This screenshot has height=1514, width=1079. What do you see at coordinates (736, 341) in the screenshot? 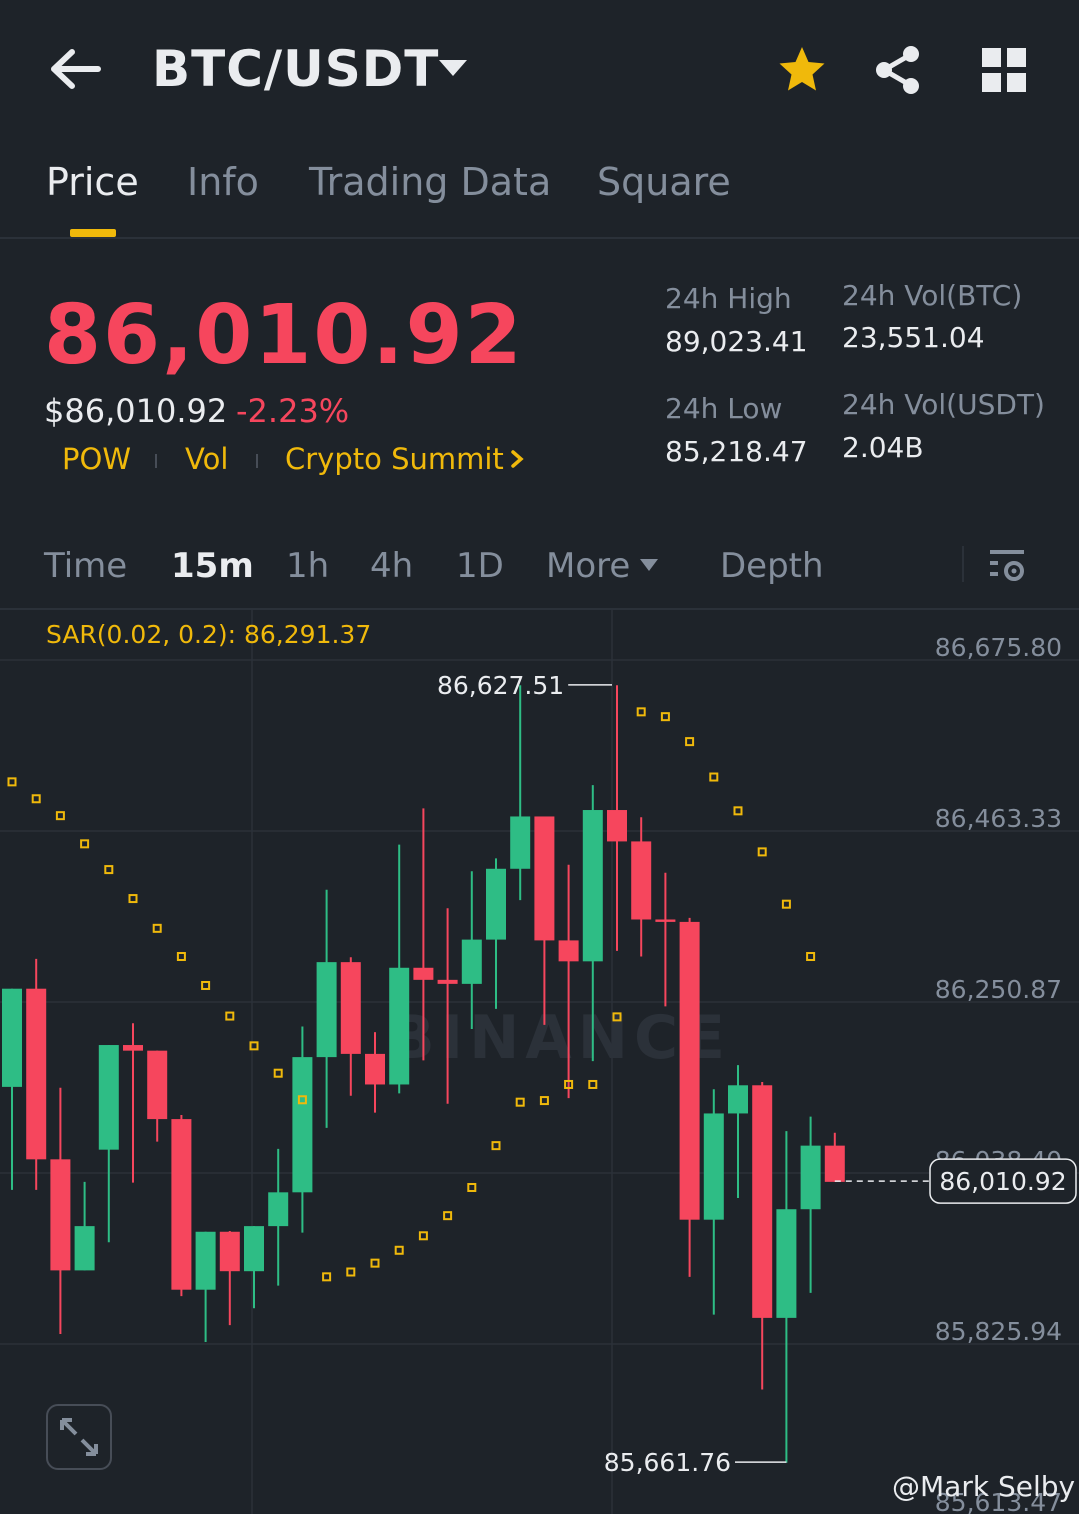
I see `stat-high-value: 89,023.41` at bounding box center [736, 341].